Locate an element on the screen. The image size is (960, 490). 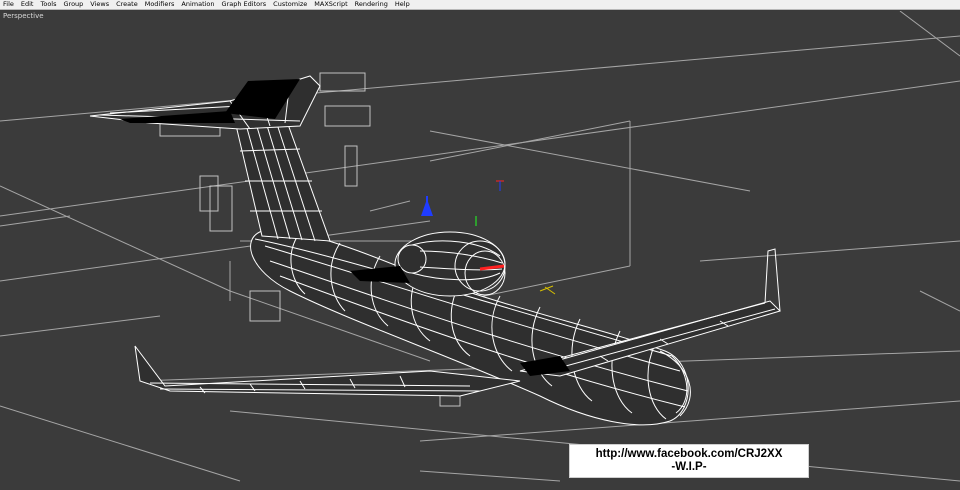
menu-views: Views is located at coordinates (99, 4).